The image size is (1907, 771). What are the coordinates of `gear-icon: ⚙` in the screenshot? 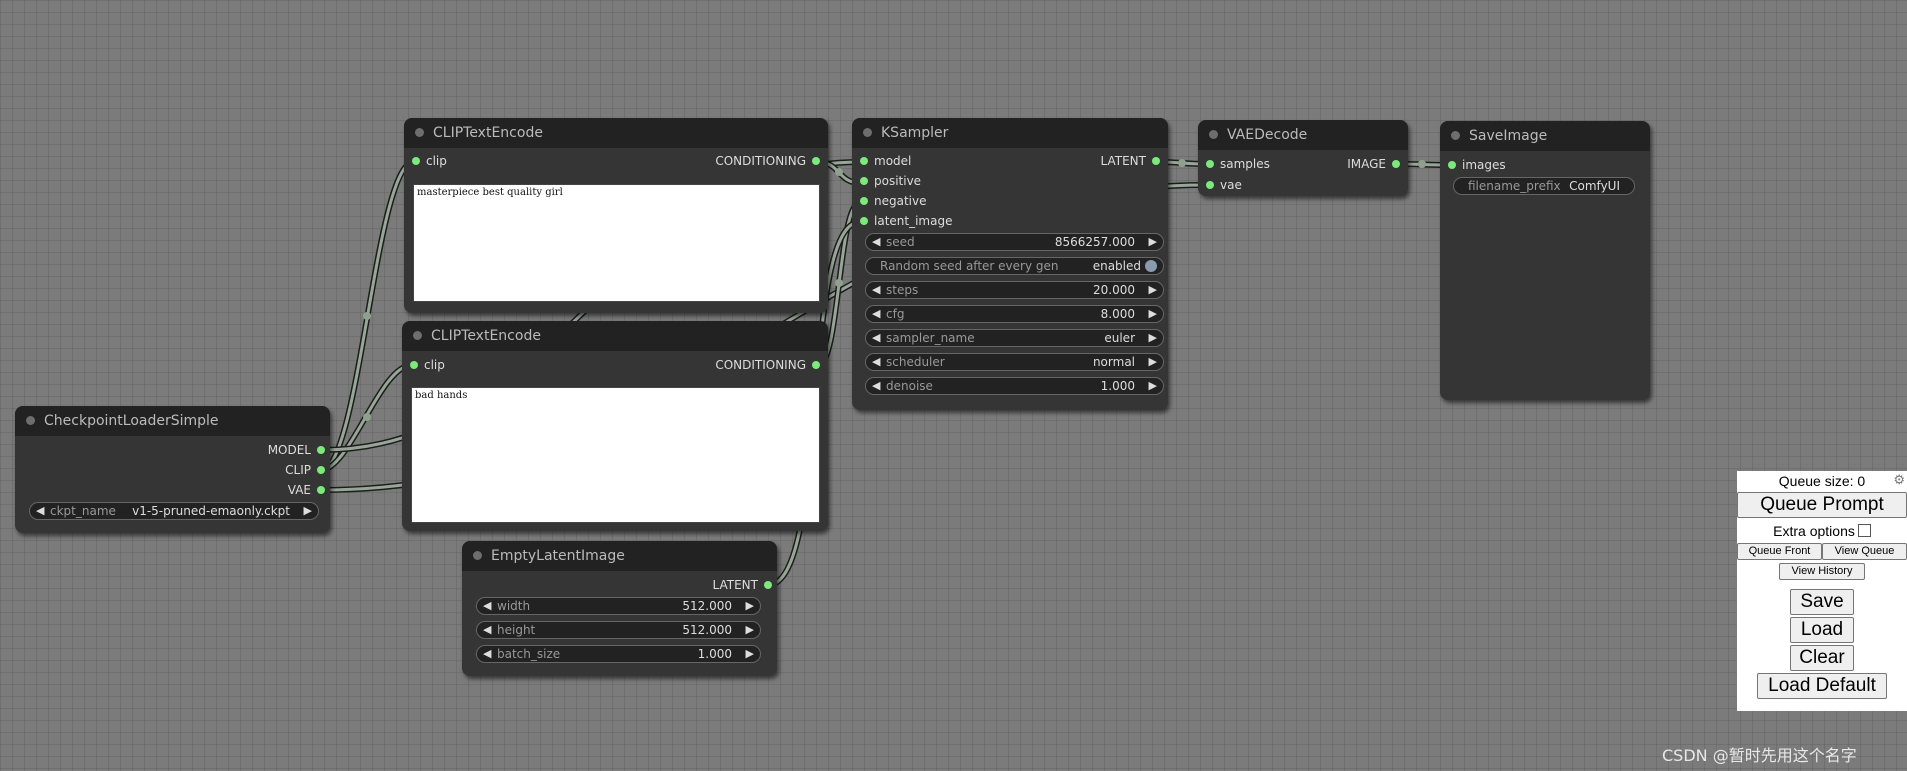 It's located at (1899, 480).